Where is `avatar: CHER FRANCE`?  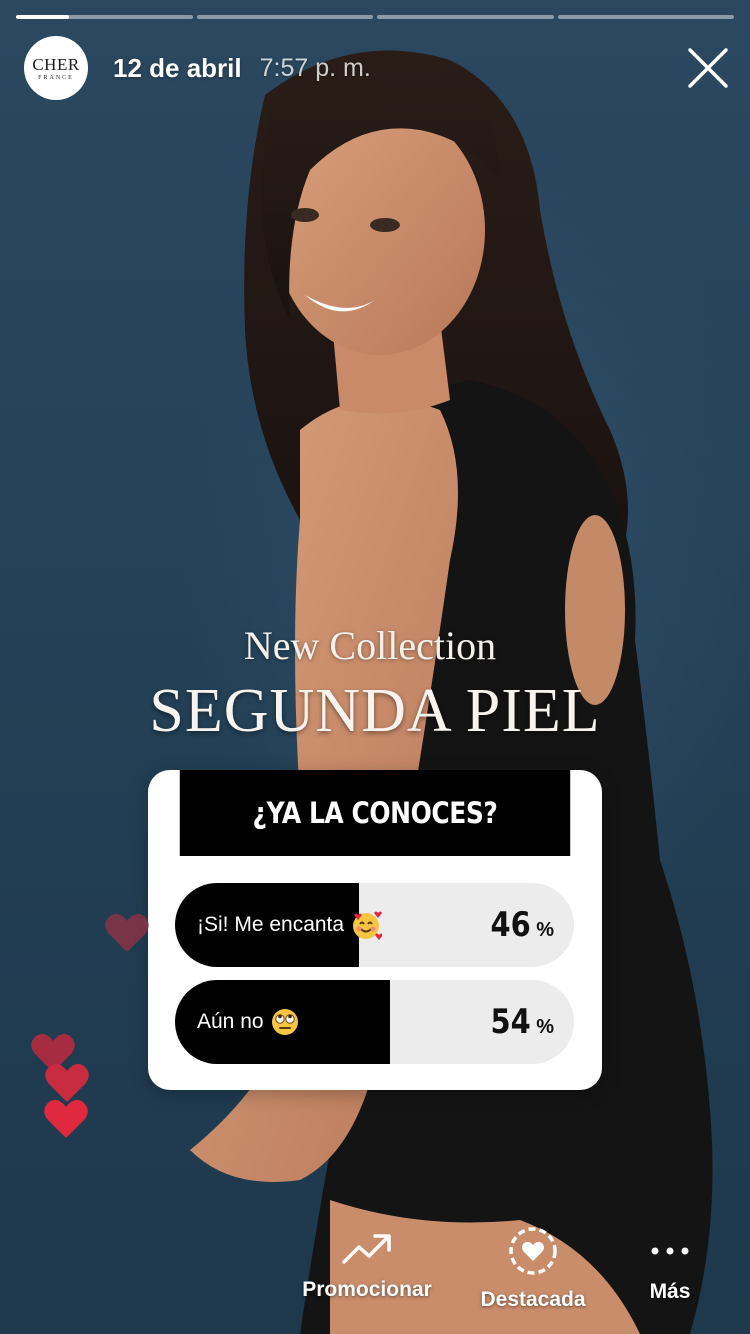 avatar: CHER FRANCE is located at coordinates (56, 68).